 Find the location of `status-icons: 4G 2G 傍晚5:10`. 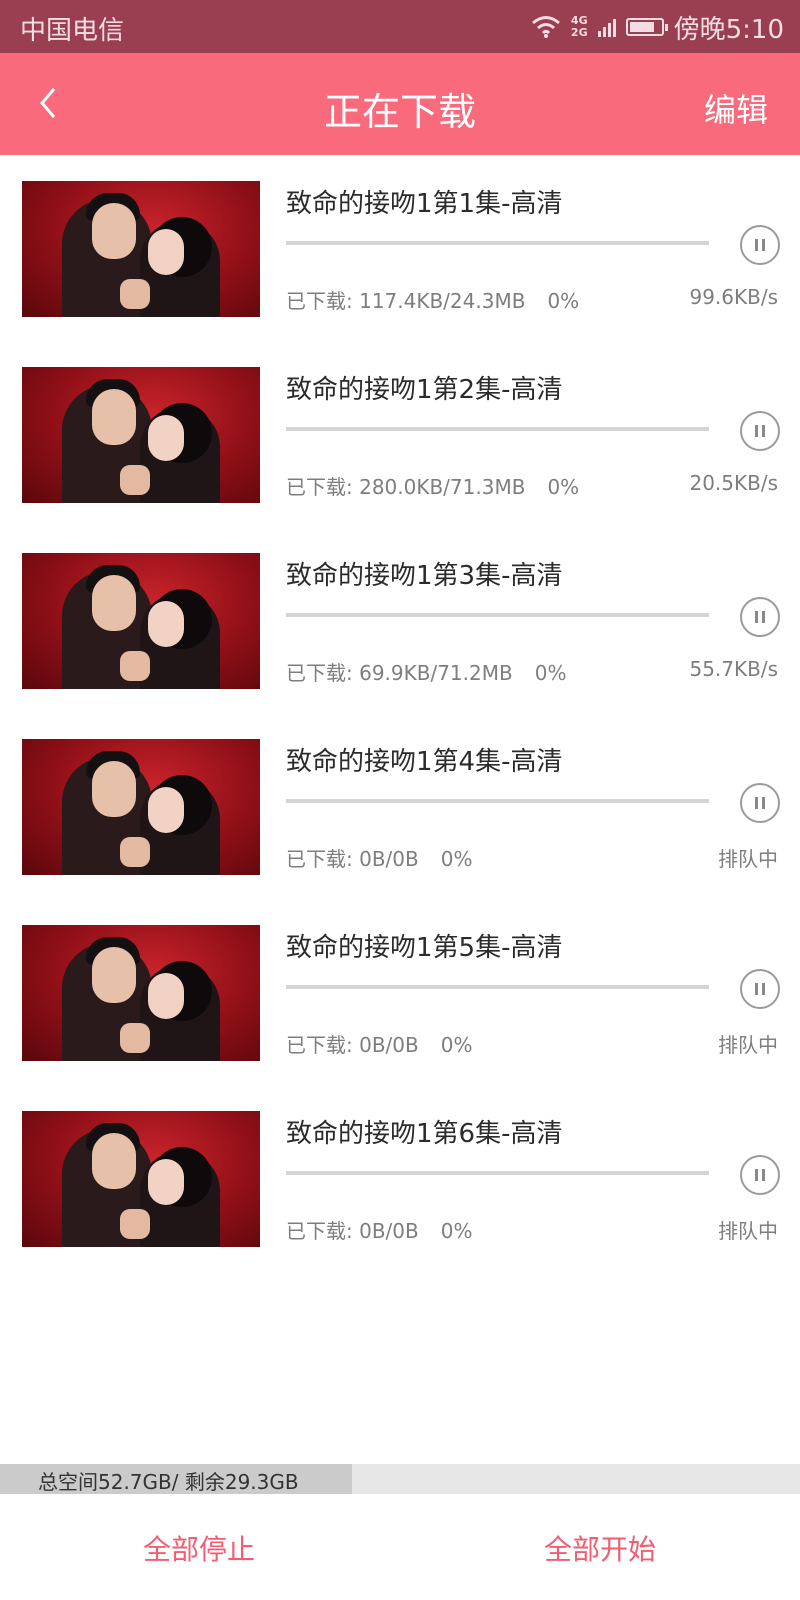

status-icons: 4G 2G 傍晚5:10 is located at coordinates (657, 27).